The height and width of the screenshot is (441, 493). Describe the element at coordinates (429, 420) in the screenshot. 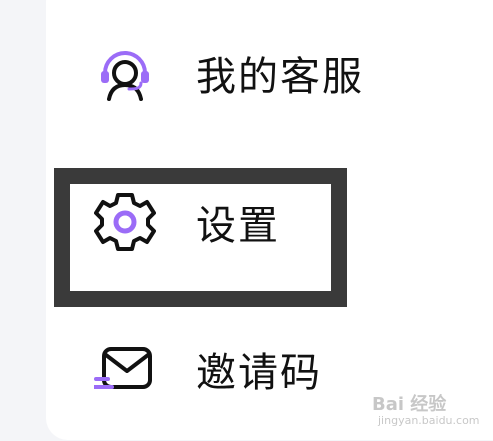

I see `watermark-url: jingyan.baidu.com` at that location.